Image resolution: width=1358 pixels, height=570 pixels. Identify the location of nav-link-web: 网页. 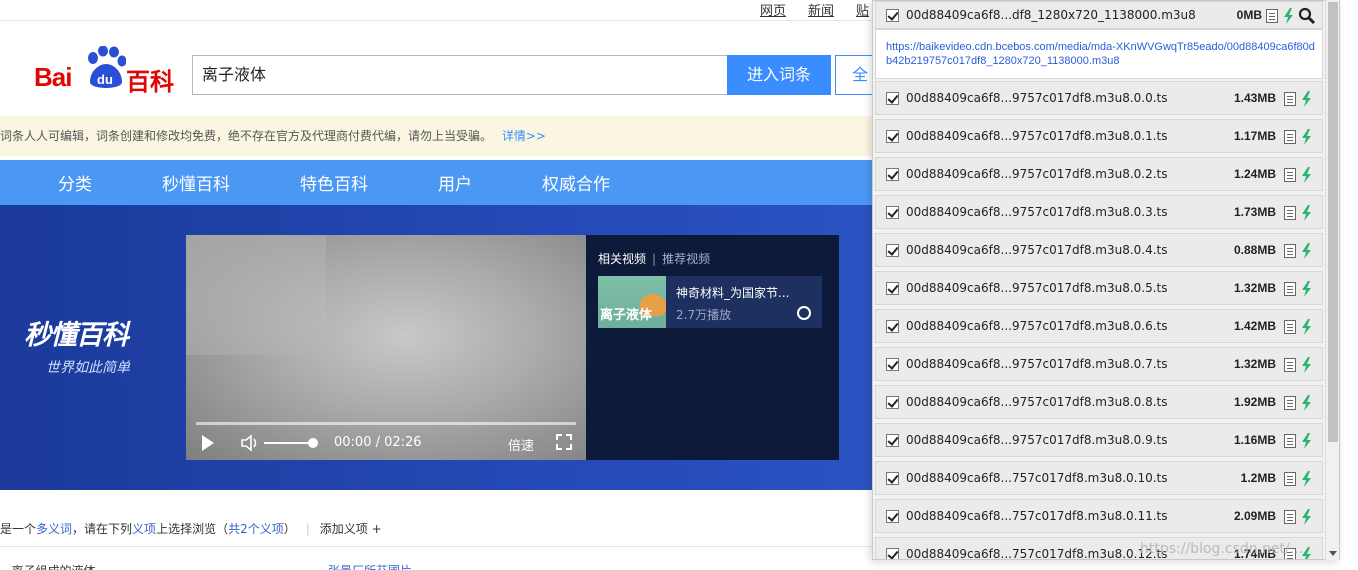
(773, 9).